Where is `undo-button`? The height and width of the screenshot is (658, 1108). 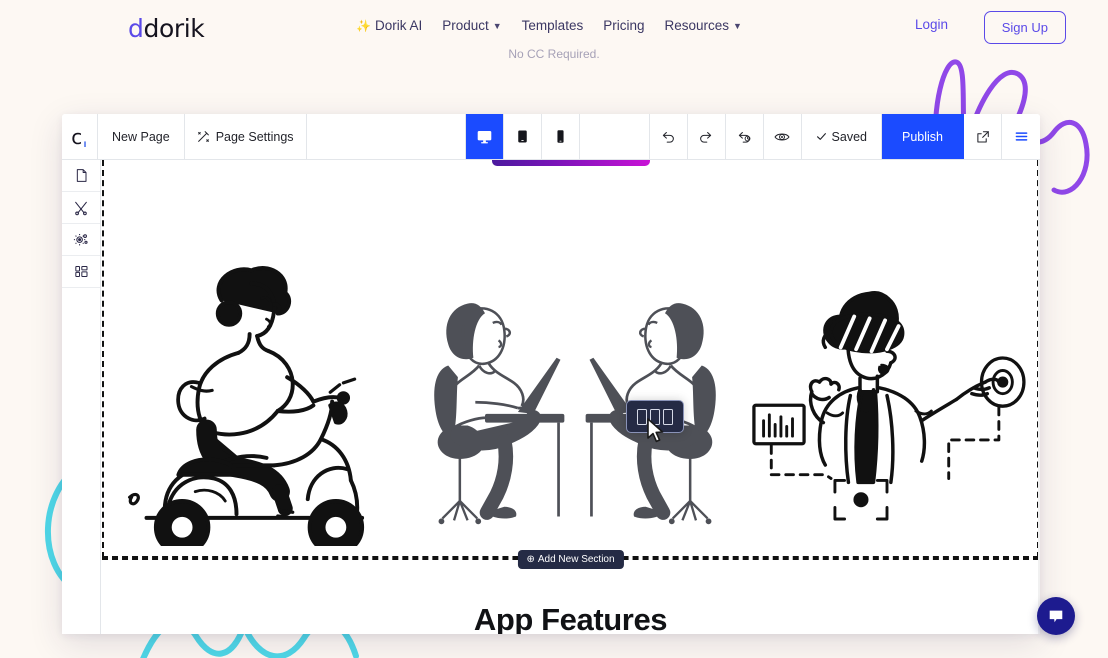 undo-button is located at coordinates (669, 136).